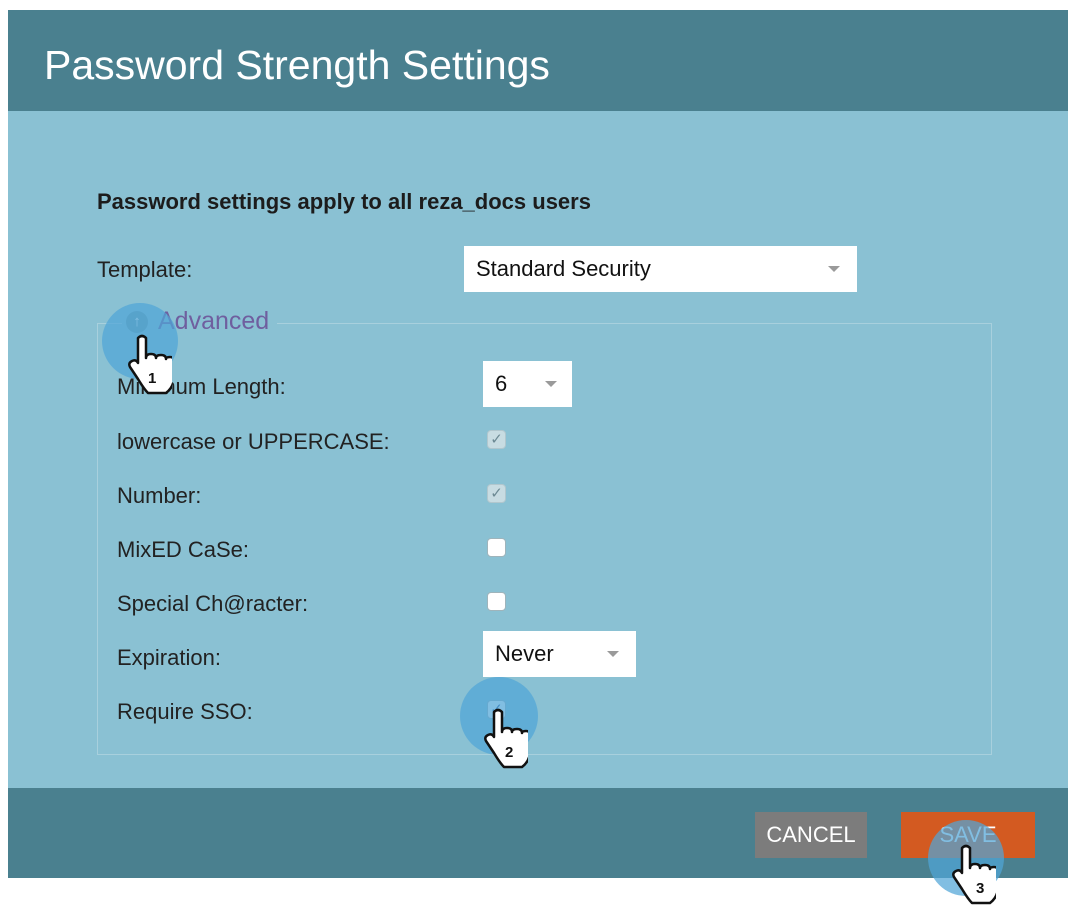  I want to click on template-select-value: Standard Security, so click(563, 268).